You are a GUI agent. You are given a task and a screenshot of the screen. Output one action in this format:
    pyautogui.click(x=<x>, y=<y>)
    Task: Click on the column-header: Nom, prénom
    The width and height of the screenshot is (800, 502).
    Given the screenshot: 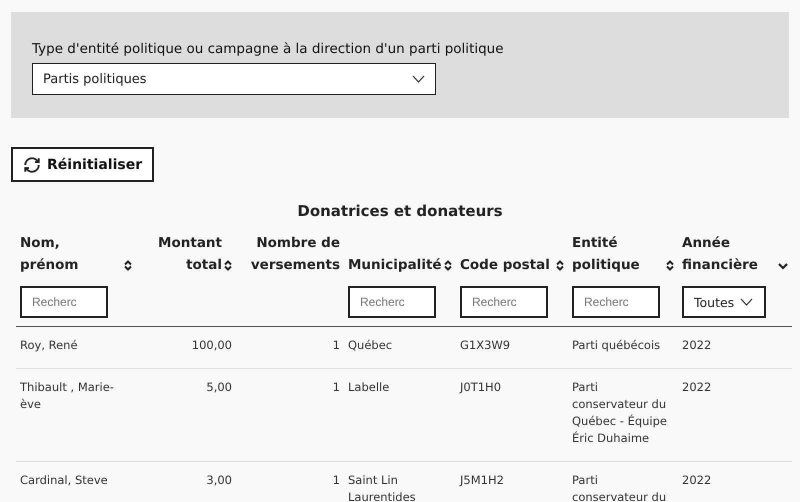 What is the action you would take?
    pyautogui.click(x=71, y=254)
    